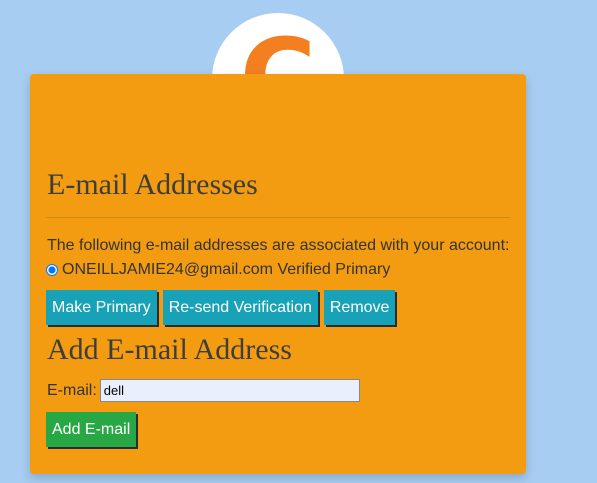  I want to click on email-list-item: ONEILLJAMIE24@gmail.com Verified Primary, so click(218, 270).